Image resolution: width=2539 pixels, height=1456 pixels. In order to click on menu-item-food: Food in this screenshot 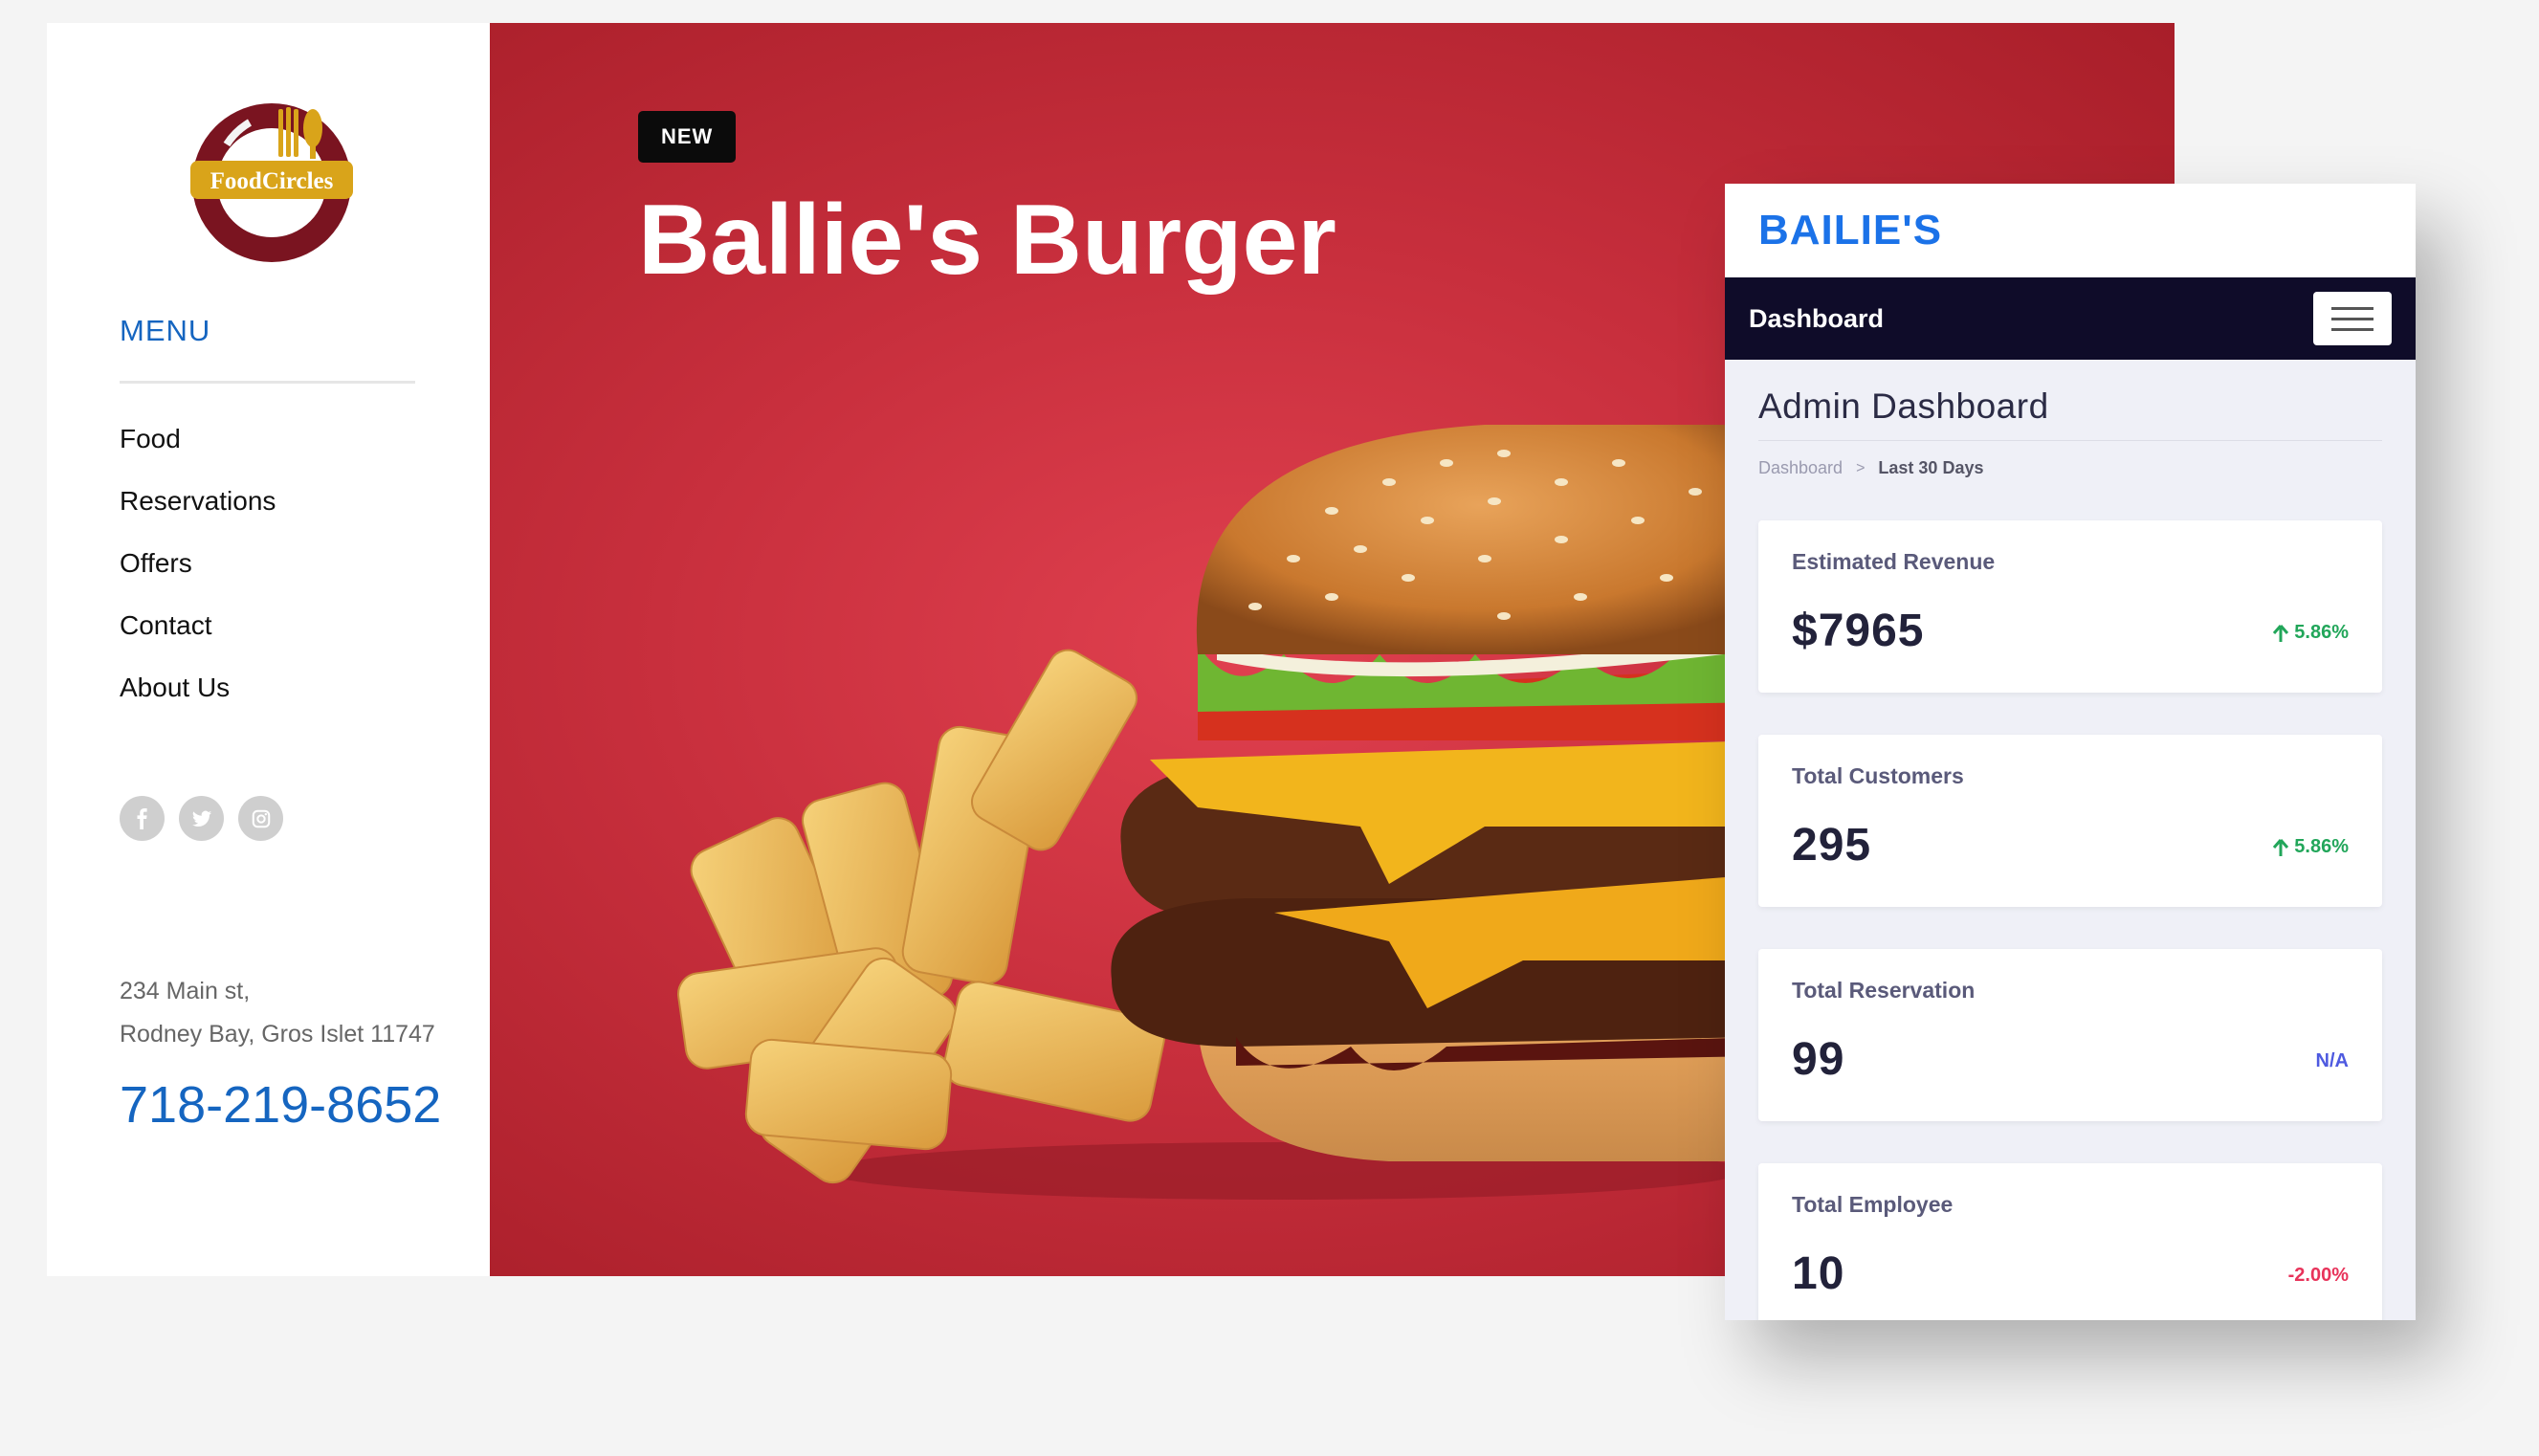, I will do `click(198, 439)`.